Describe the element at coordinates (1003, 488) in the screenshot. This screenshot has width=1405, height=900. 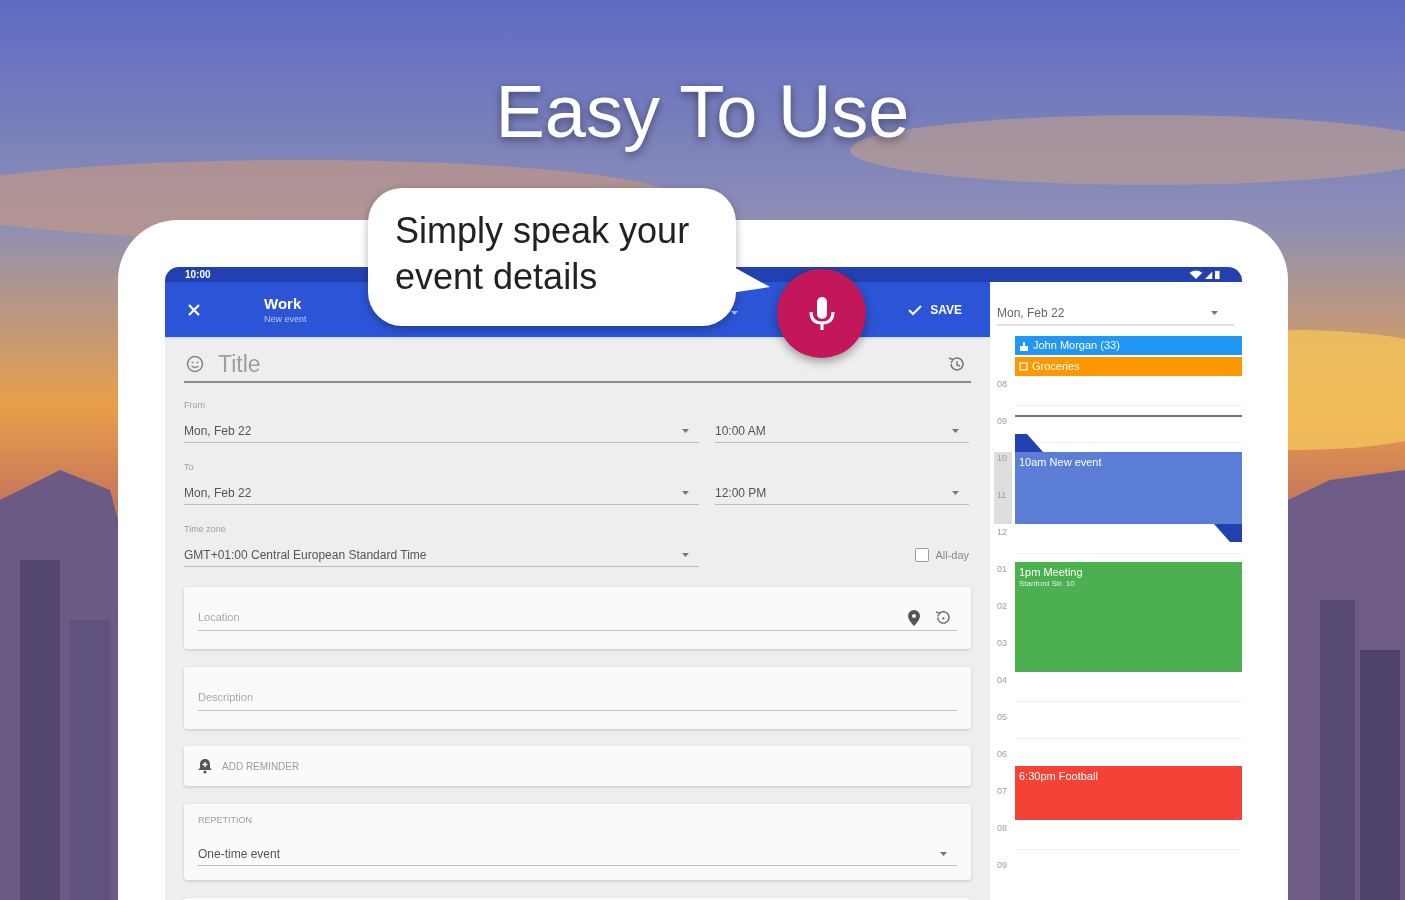
I see `selected-range-background` at that location.